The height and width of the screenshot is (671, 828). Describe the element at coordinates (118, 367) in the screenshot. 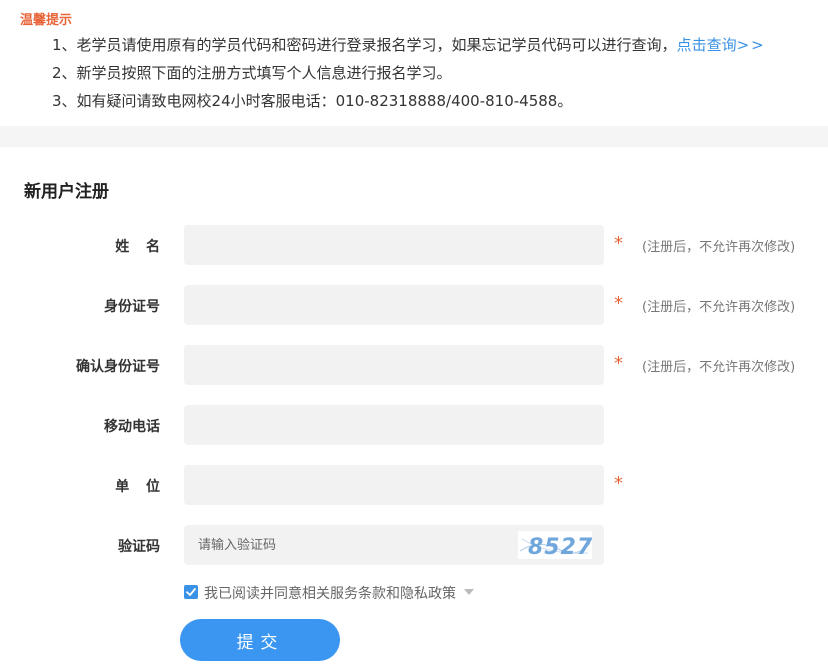

I see `confirm-id-label: 确认身份证号` at that location.